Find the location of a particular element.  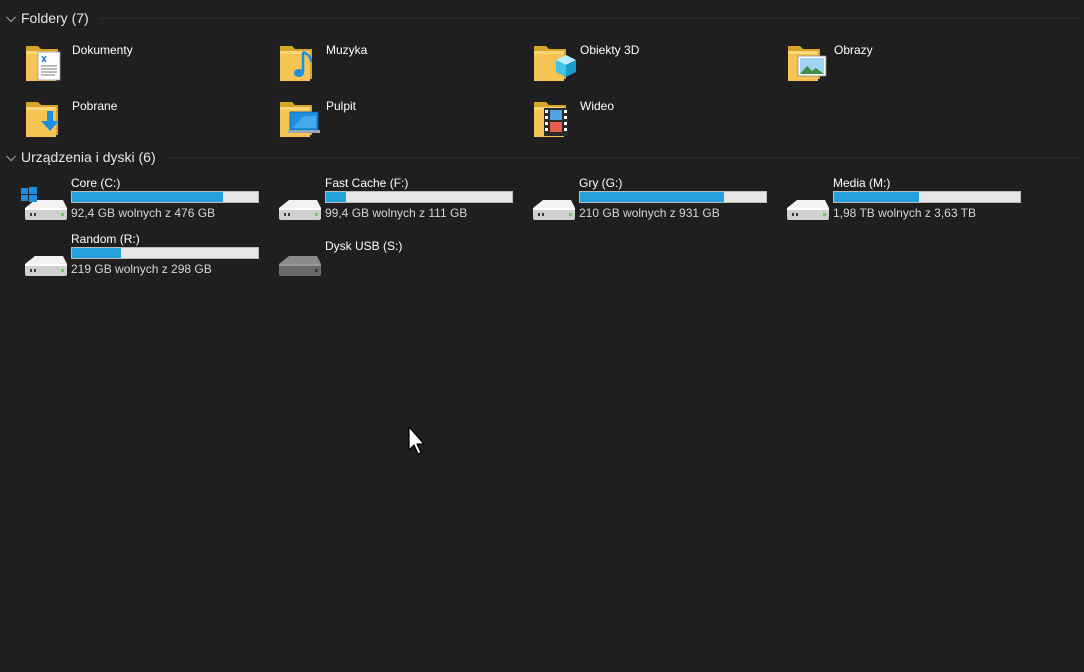

folders-group-title: Foldery (7) is located at coordinates (55, 18).